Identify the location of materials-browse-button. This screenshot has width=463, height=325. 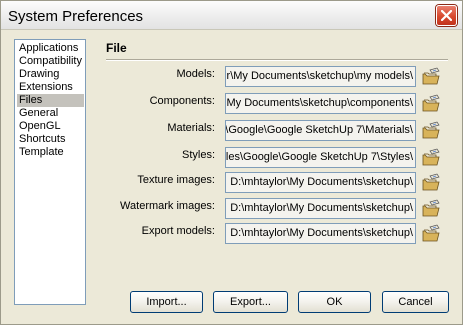
(431, 131).